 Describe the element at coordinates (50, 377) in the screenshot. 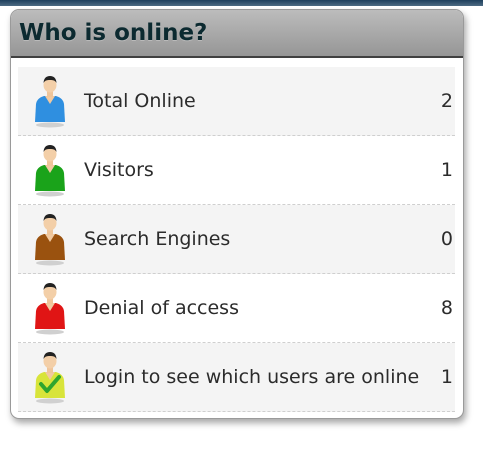

I see `user-check-icon` at that location.